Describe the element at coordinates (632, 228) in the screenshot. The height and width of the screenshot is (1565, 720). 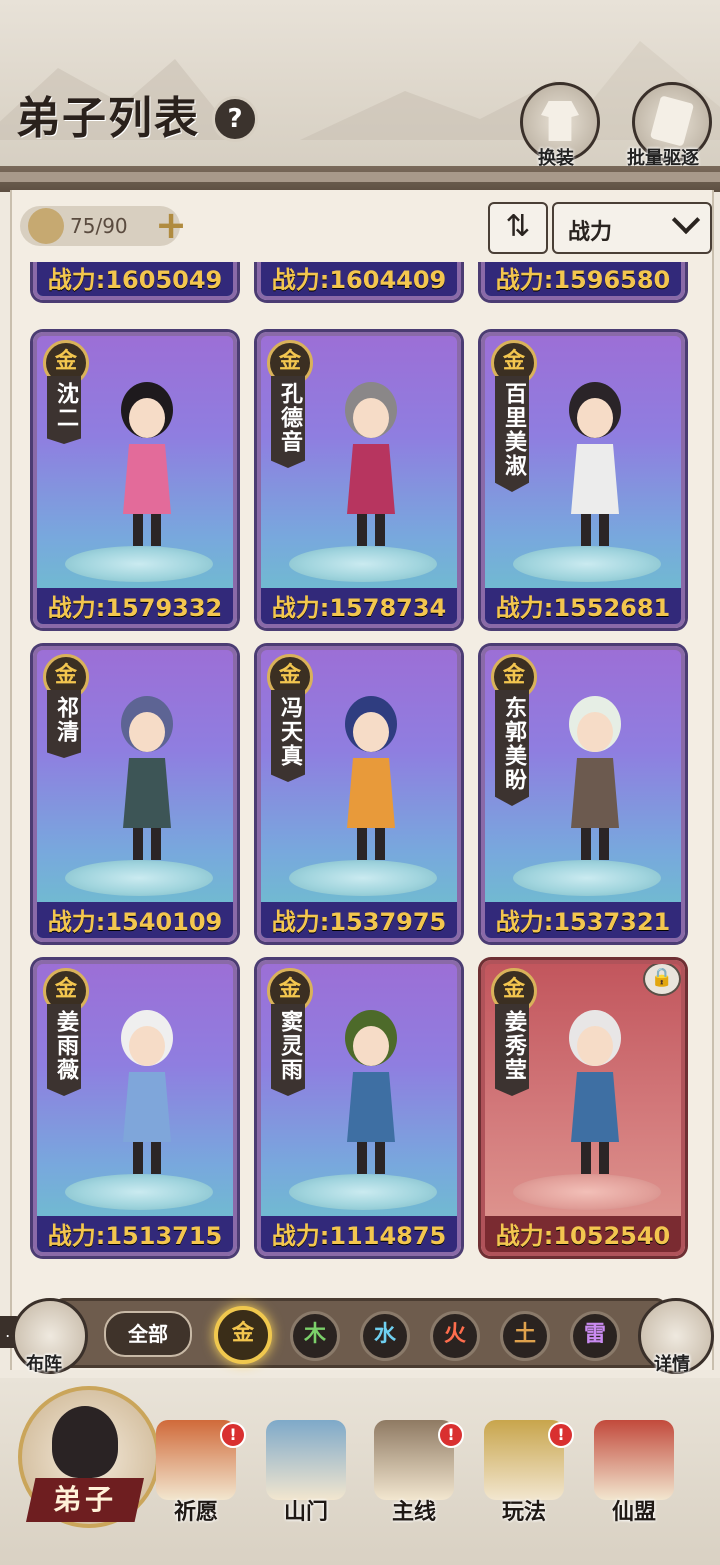
I see `sort-select: 战力` at that location.